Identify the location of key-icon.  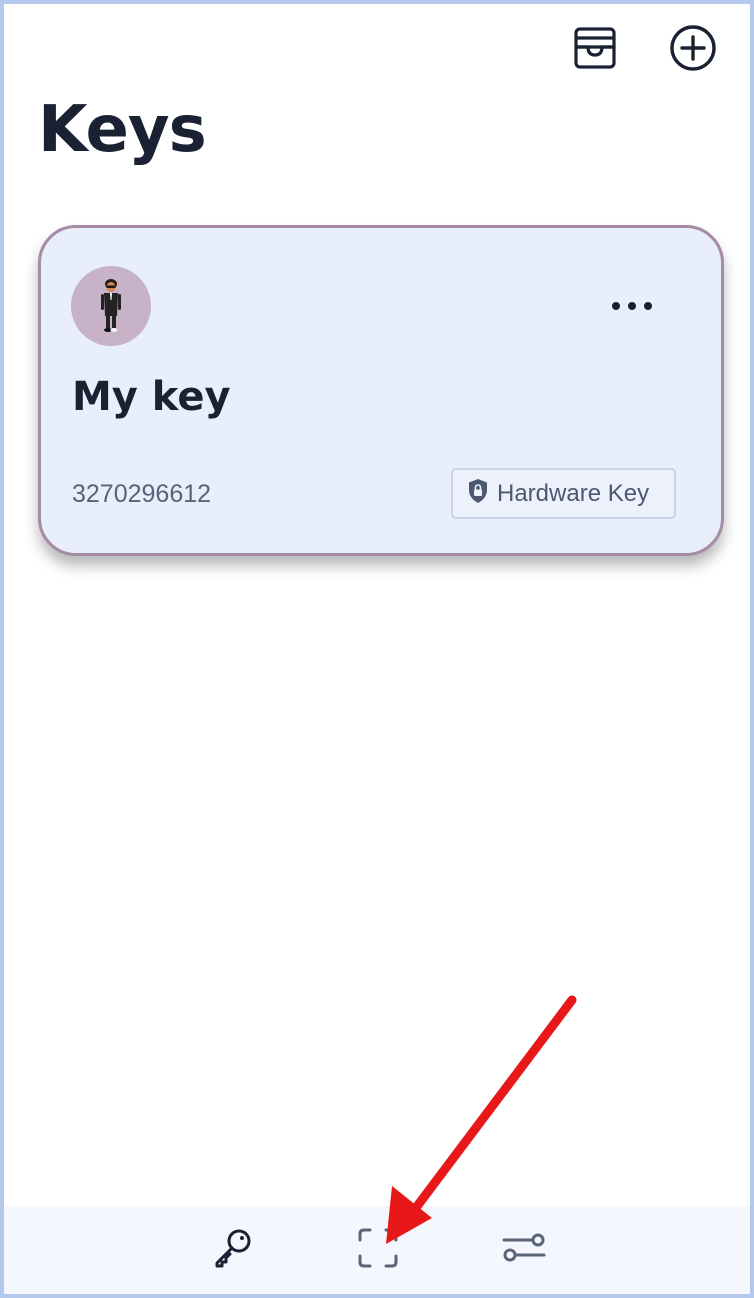
(233, 1250).